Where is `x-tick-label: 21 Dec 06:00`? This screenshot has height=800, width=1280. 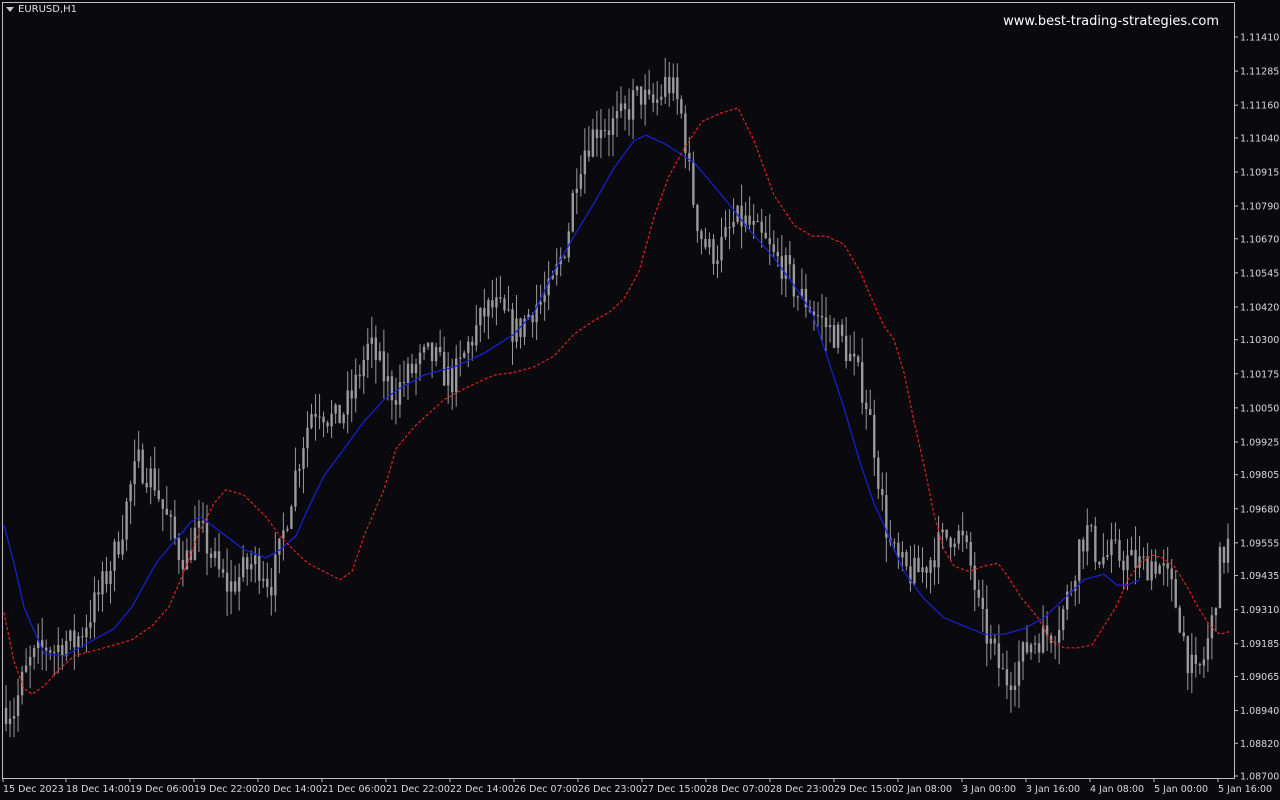
x-tick-label: 21 Dec 06:00 is located at coordinates (354, 789).